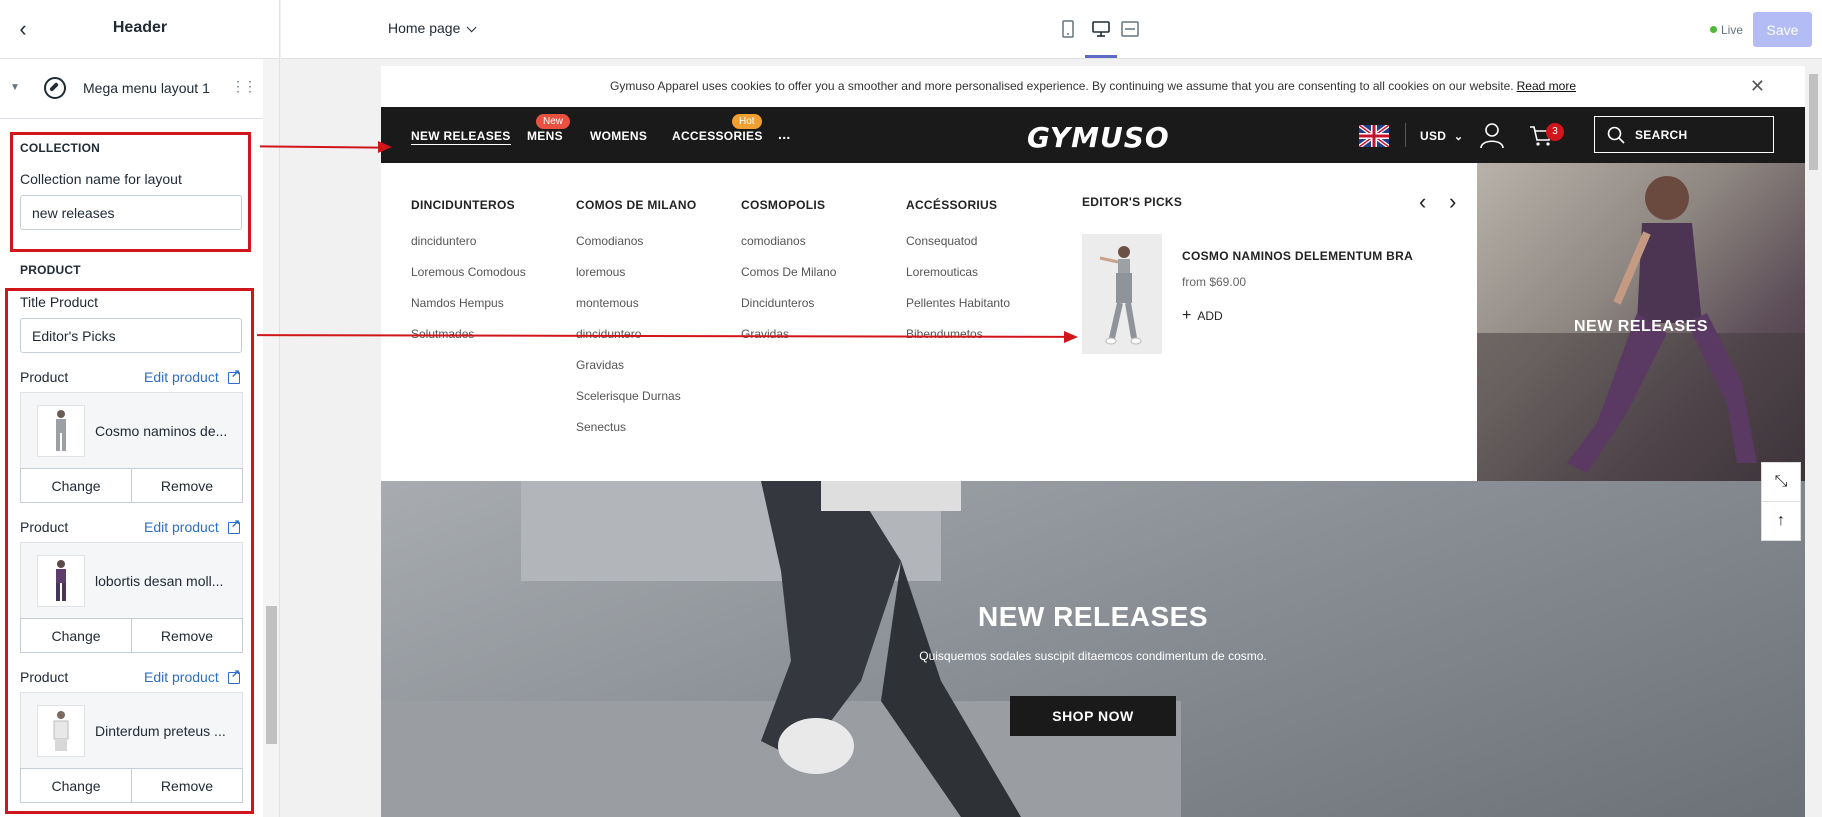  I want to click on caret-down-icon: ▼, so click(15, 87).